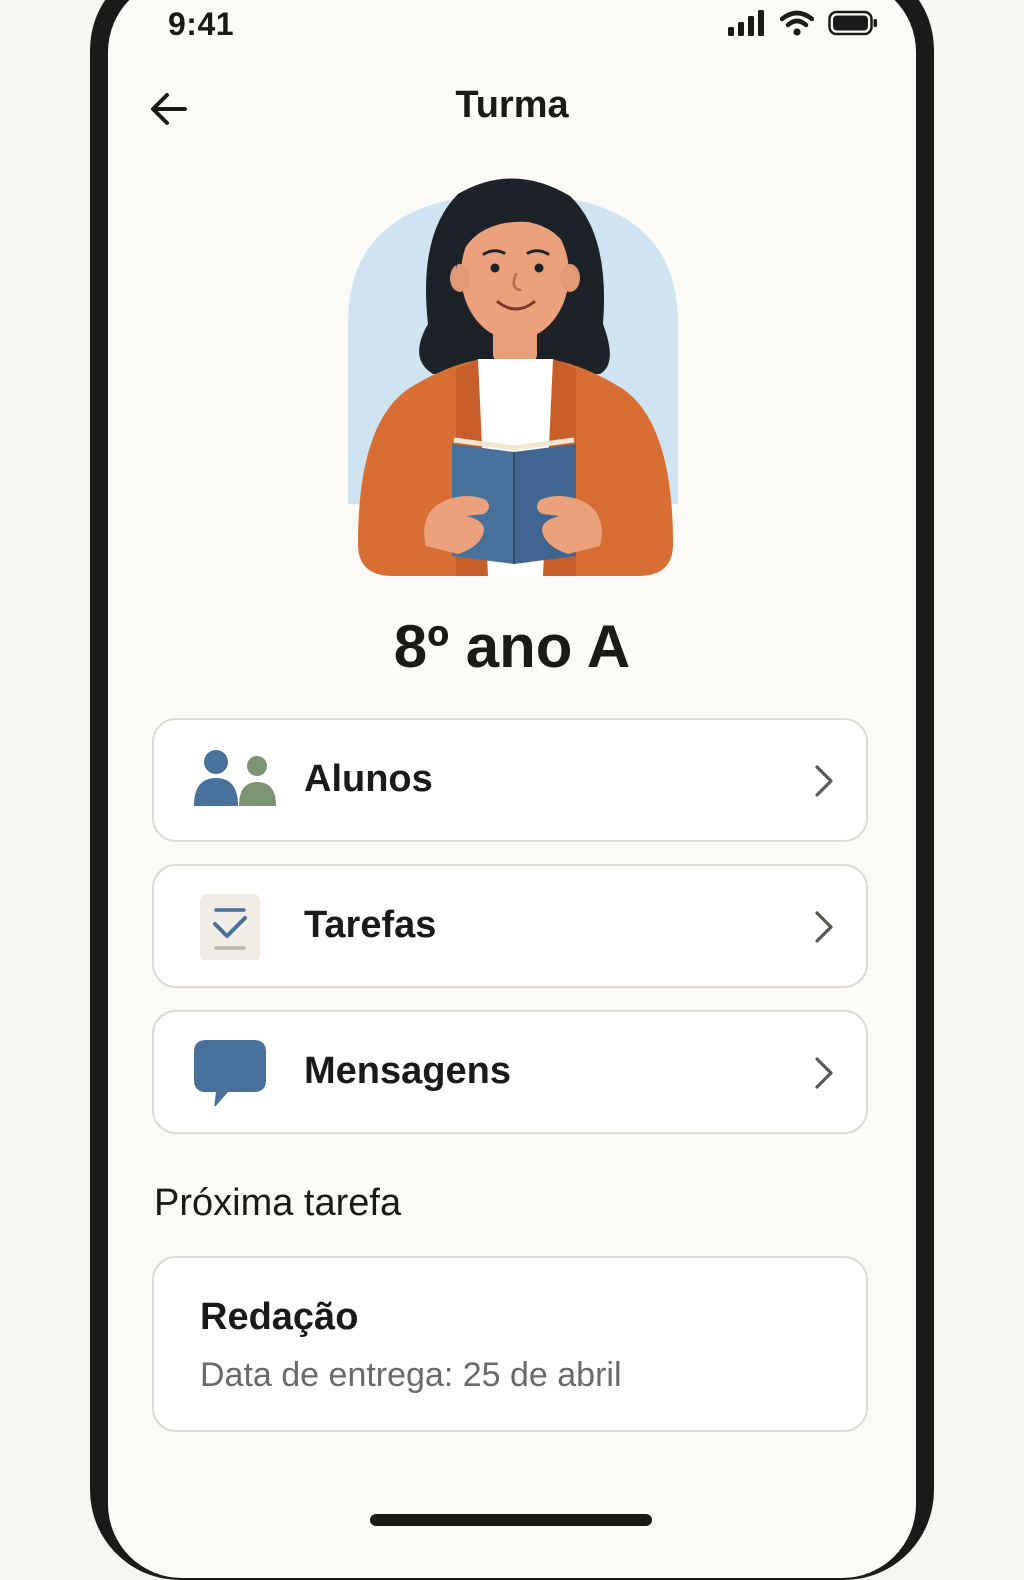 The image size is (1024, 1580). Describe the element at coordinates (510, 1344) in the screenshot. I see `next-task-card: Redação Data de entrega: 25 de abril` at that location.